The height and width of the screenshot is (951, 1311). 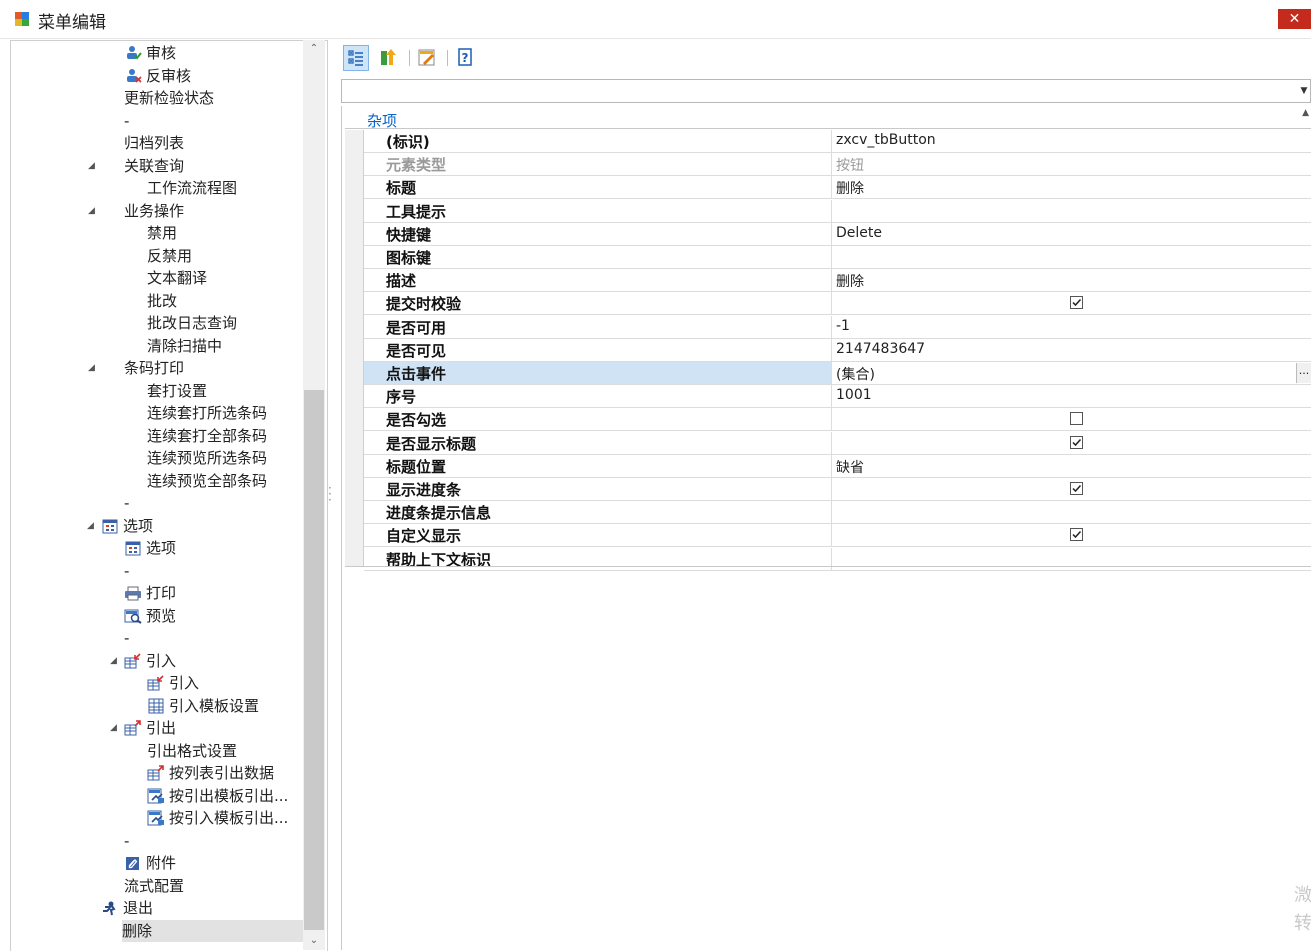 I want to click on tree-item: ◢ 选项, so click(x=120, y=526).